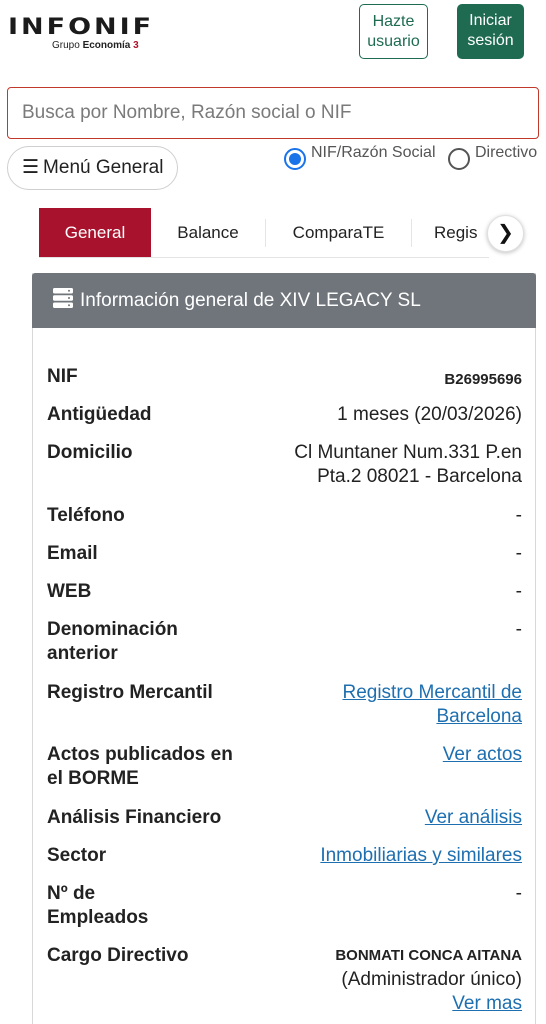  I want to click on tab-general: General, so click(95, 232).